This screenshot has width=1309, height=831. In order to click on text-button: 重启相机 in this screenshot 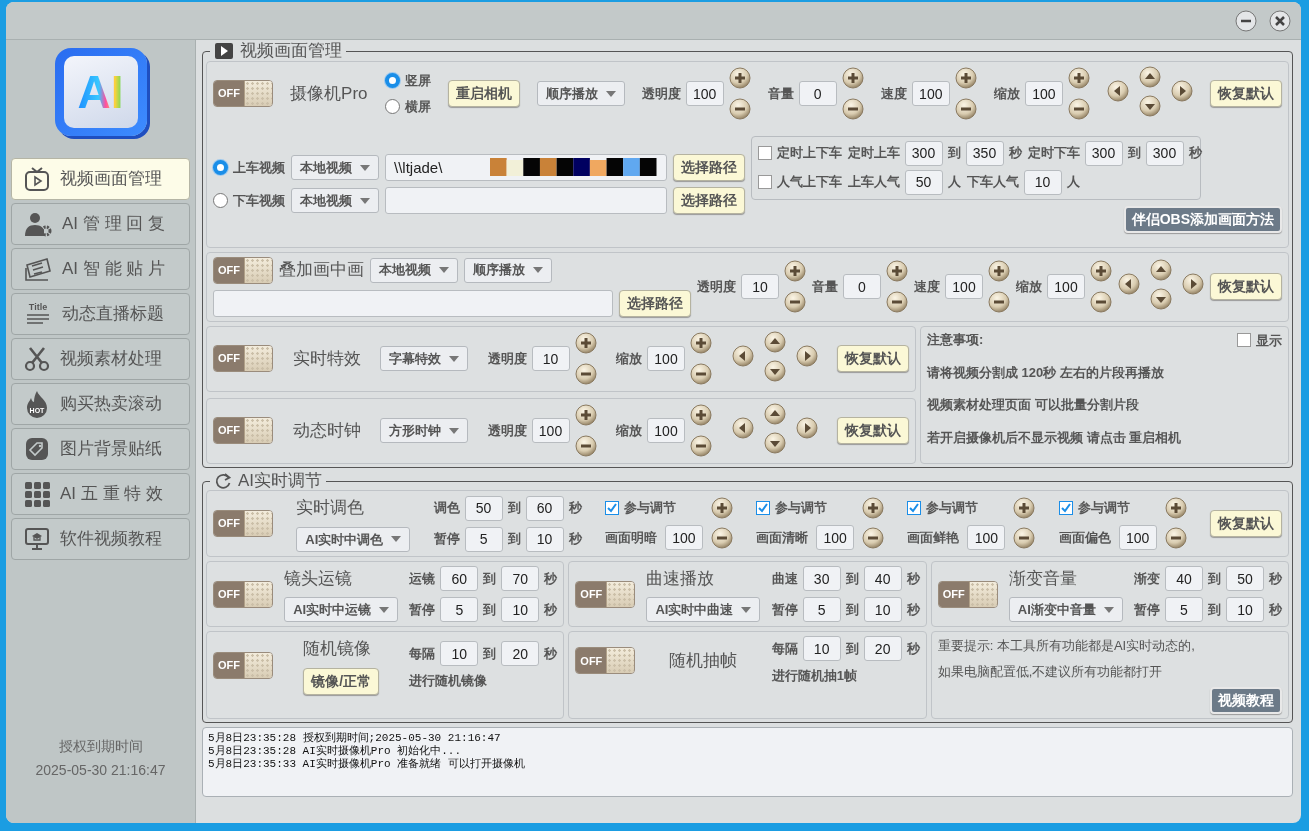, I will do `click(483, 94)`.